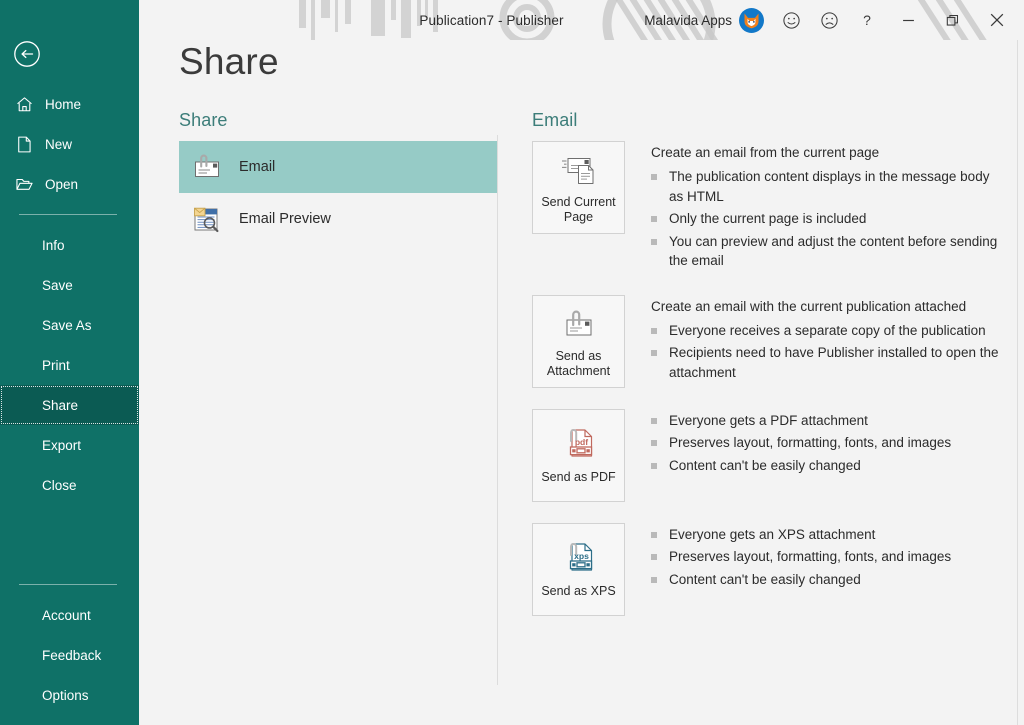  Describe the element at coordinates (791, 20) in the screenshot. I see `smiley-face-icon` at that location.